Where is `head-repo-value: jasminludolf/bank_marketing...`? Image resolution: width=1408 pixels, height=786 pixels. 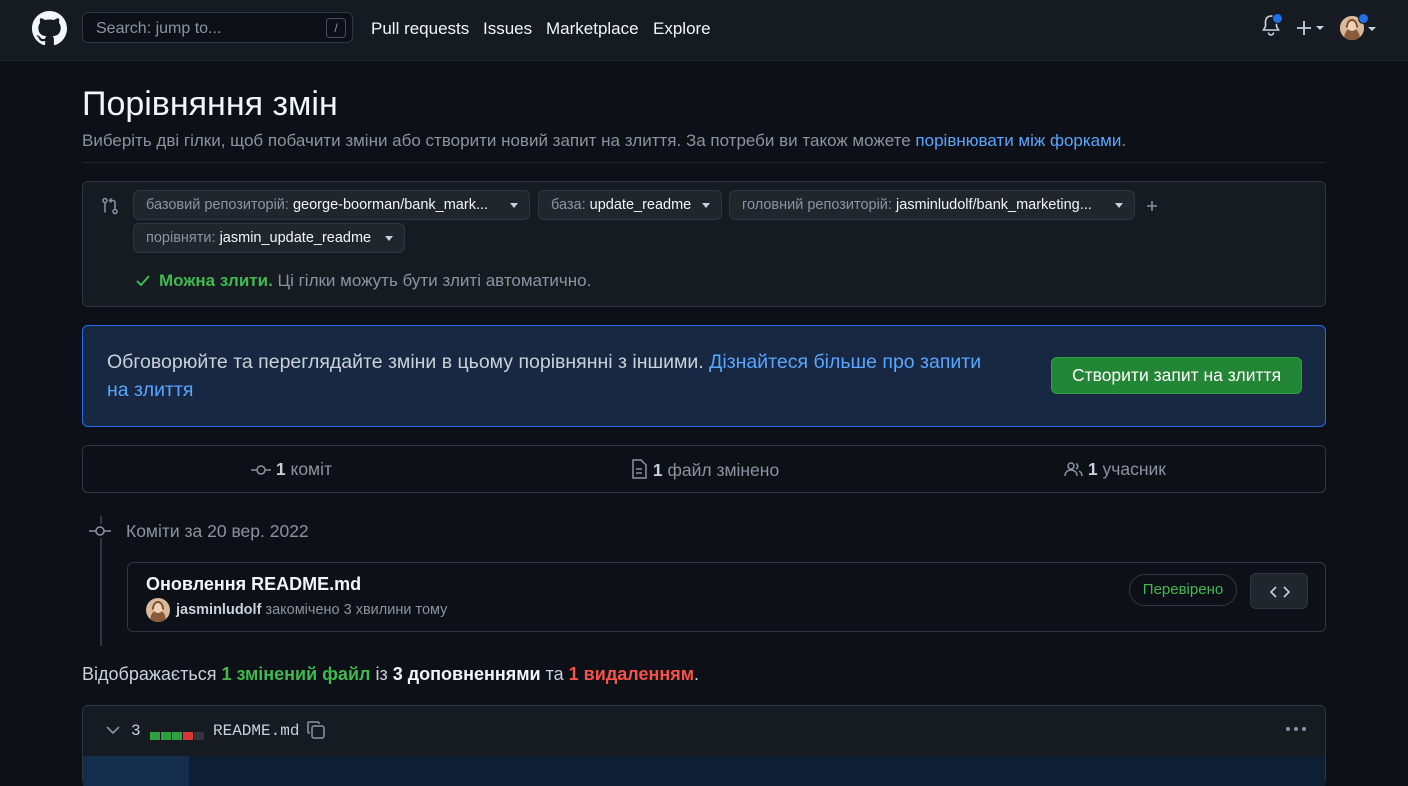
head-repo-value: jasminludolf/bank_marketing... is located at coordinates (993, 205).